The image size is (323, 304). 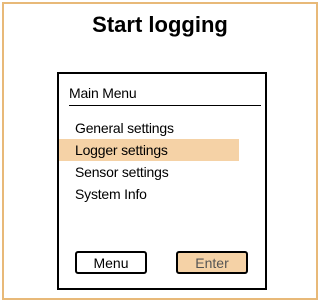 I want to click on header-divider, so click(x=165, y=105).